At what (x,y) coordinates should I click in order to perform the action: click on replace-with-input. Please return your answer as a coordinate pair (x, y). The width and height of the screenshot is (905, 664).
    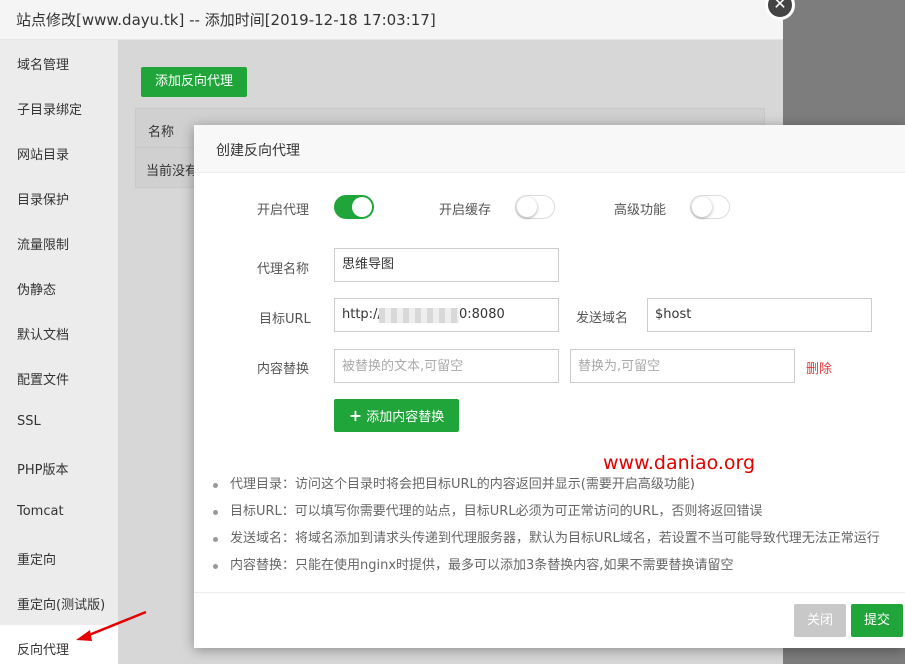
    Looking at the image, I should click on (682, 366).